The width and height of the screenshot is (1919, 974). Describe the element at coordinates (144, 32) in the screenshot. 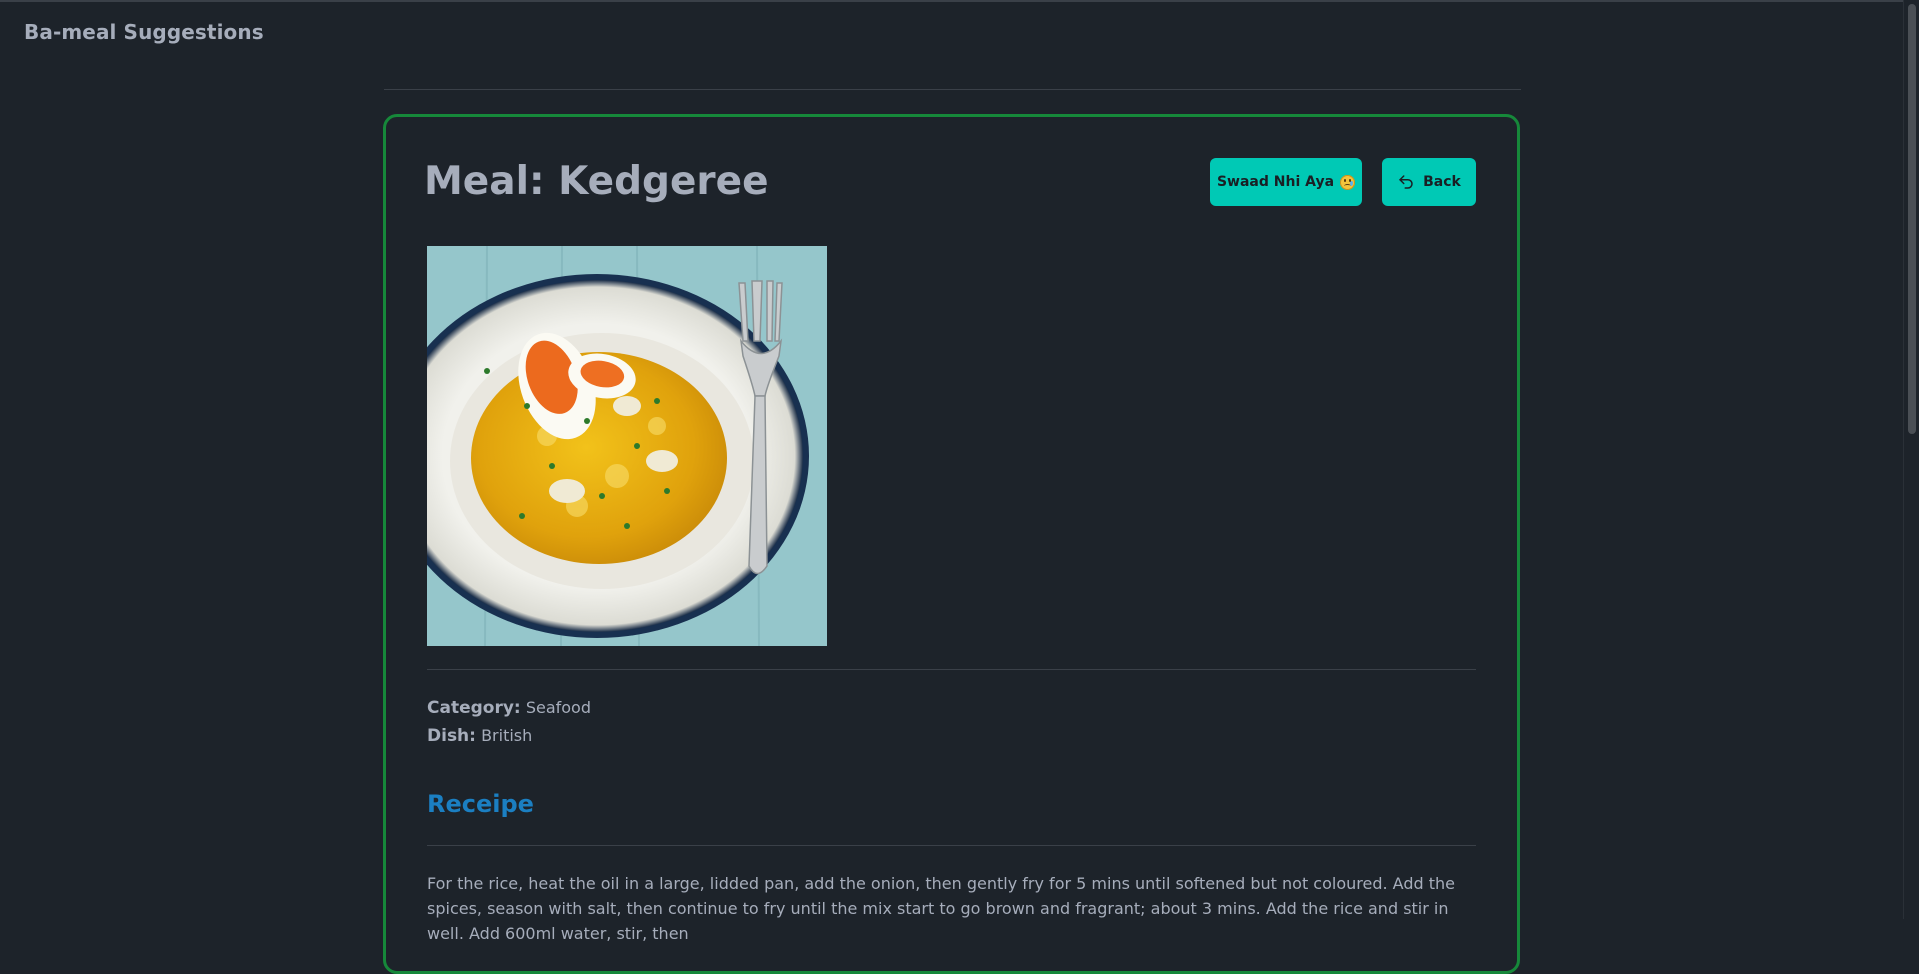

I see `brand-title: Ba-meal Suggestions` at that location.